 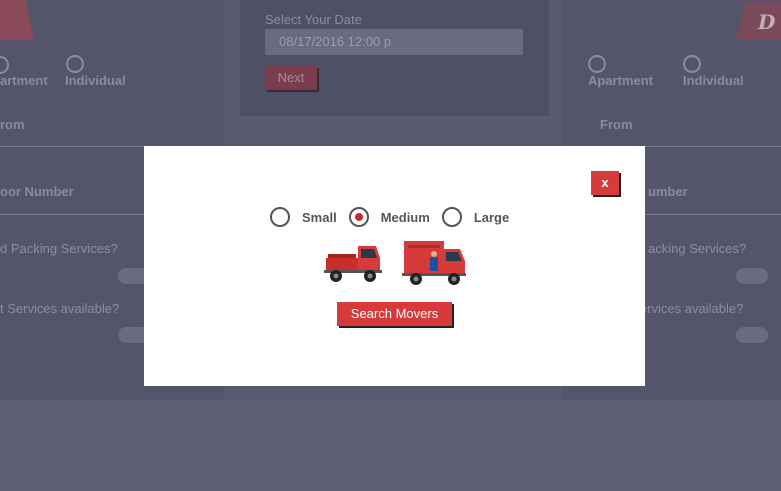 What do you see at coordinates (767, 22) in the screenshot?
I see `logo-right-text: D` at bounding box center [767, 22].